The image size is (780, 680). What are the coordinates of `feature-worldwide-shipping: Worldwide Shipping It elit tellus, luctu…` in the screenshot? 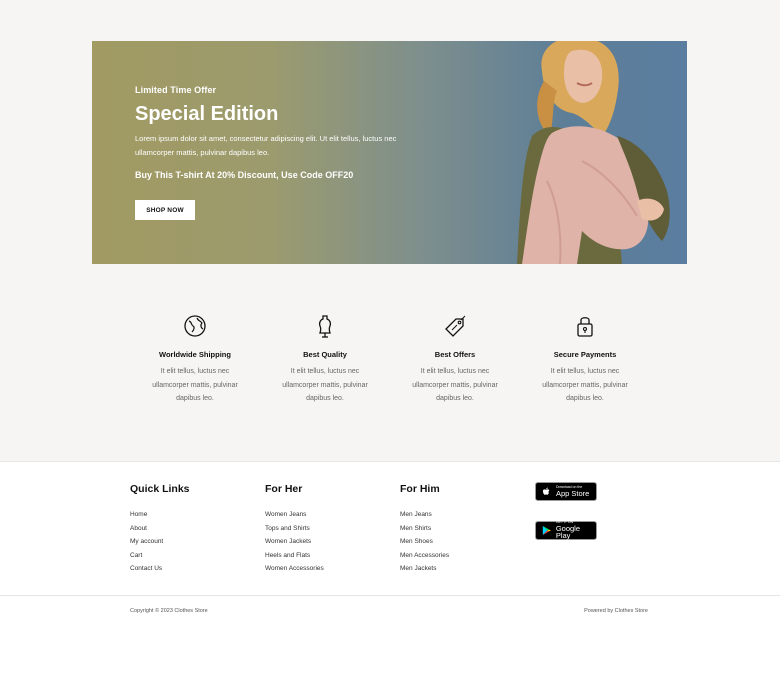 It's located at (195, 359).